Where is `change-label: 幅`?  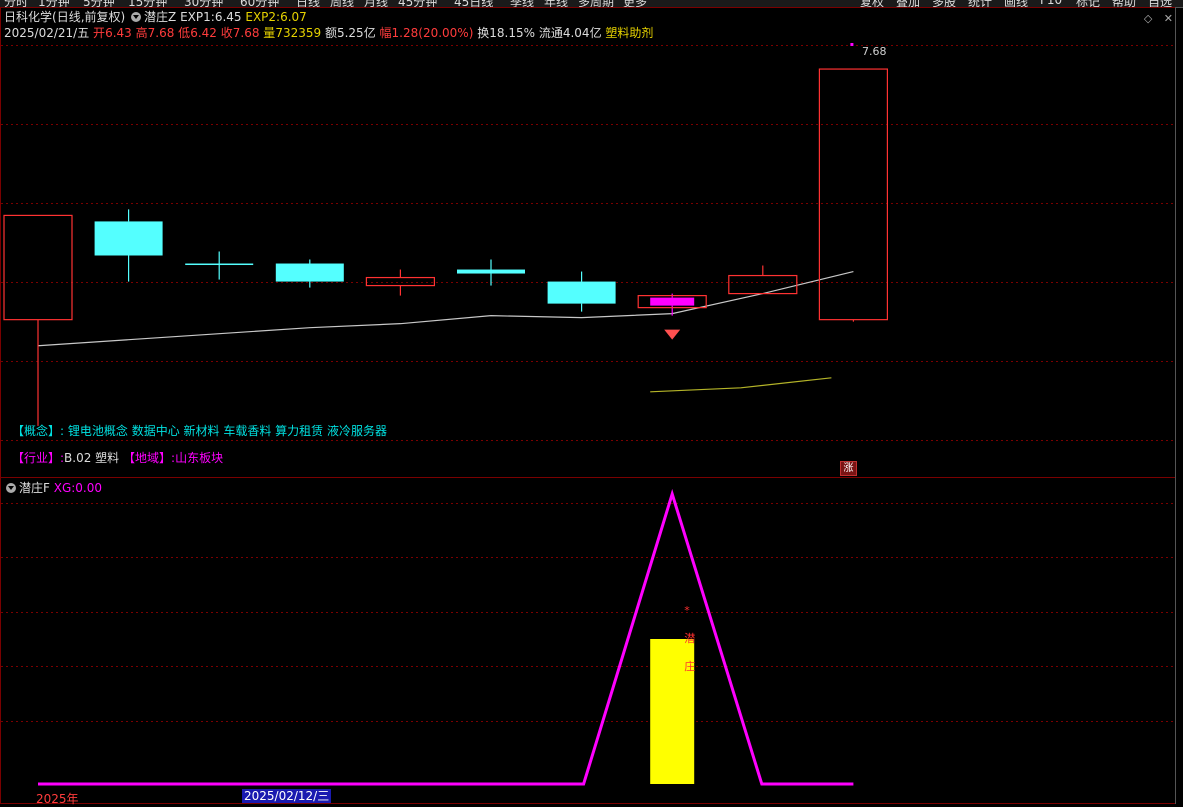 change-label: 幅 is located at coordinates (385, 33).